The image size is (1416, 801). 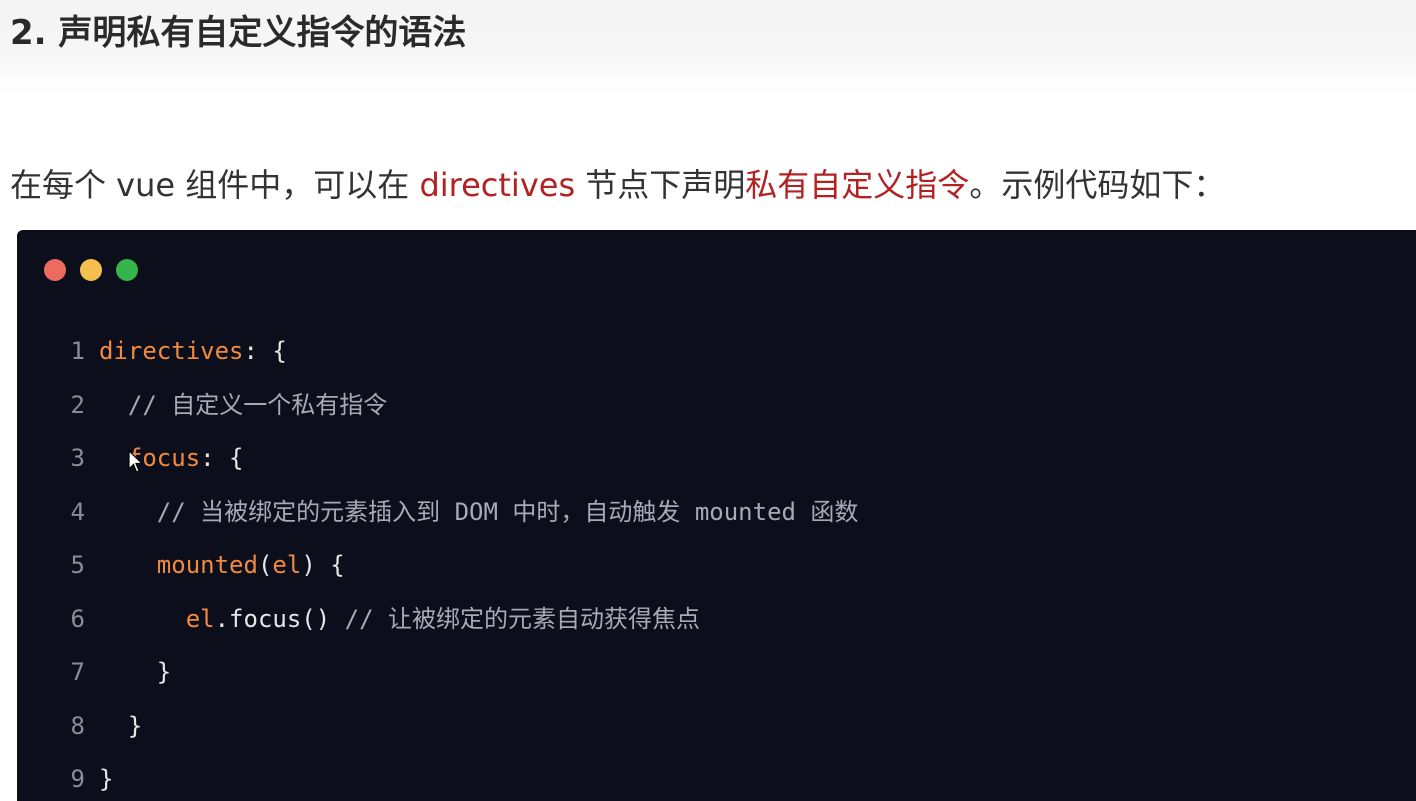 What do you see at coordinates (257, 404) in the screenshot?
I see `code-comment: // 自定义一个私有指令` at bounding box center [257, 404].